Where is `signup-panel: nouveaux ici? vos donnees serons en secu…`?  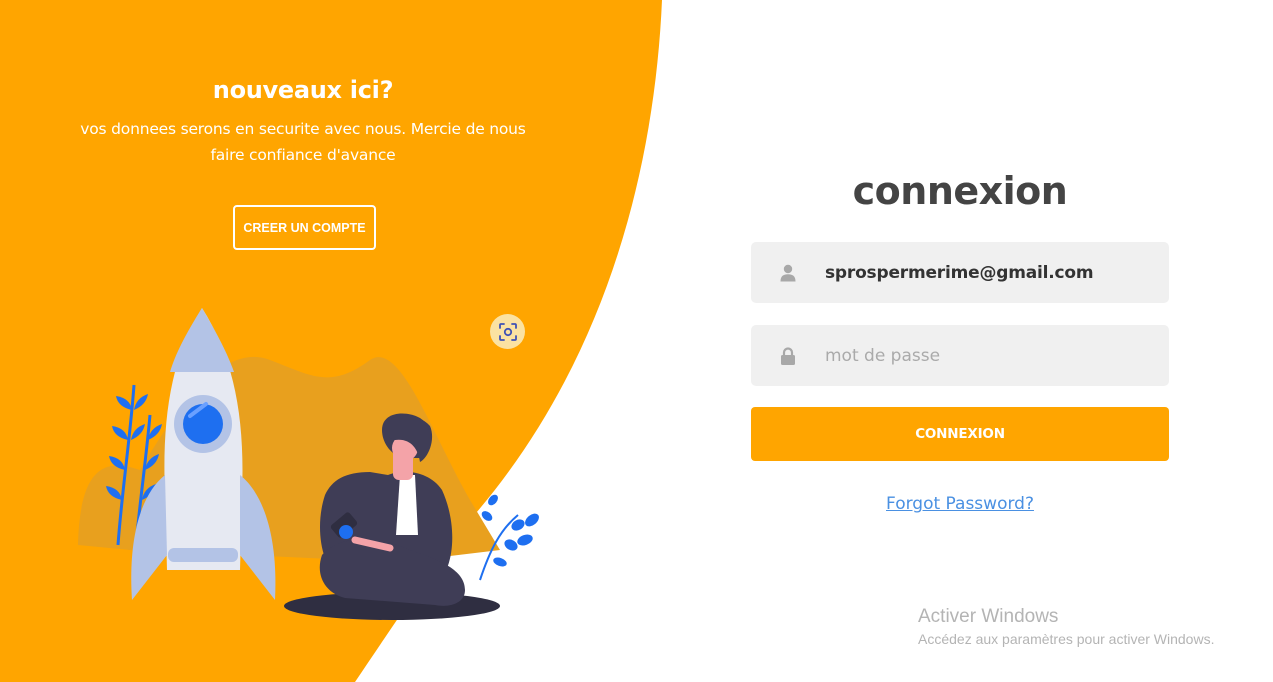
signup-panel: nouveaux ici? vos donnees serons en secu… is located at coordinates (303, 120).